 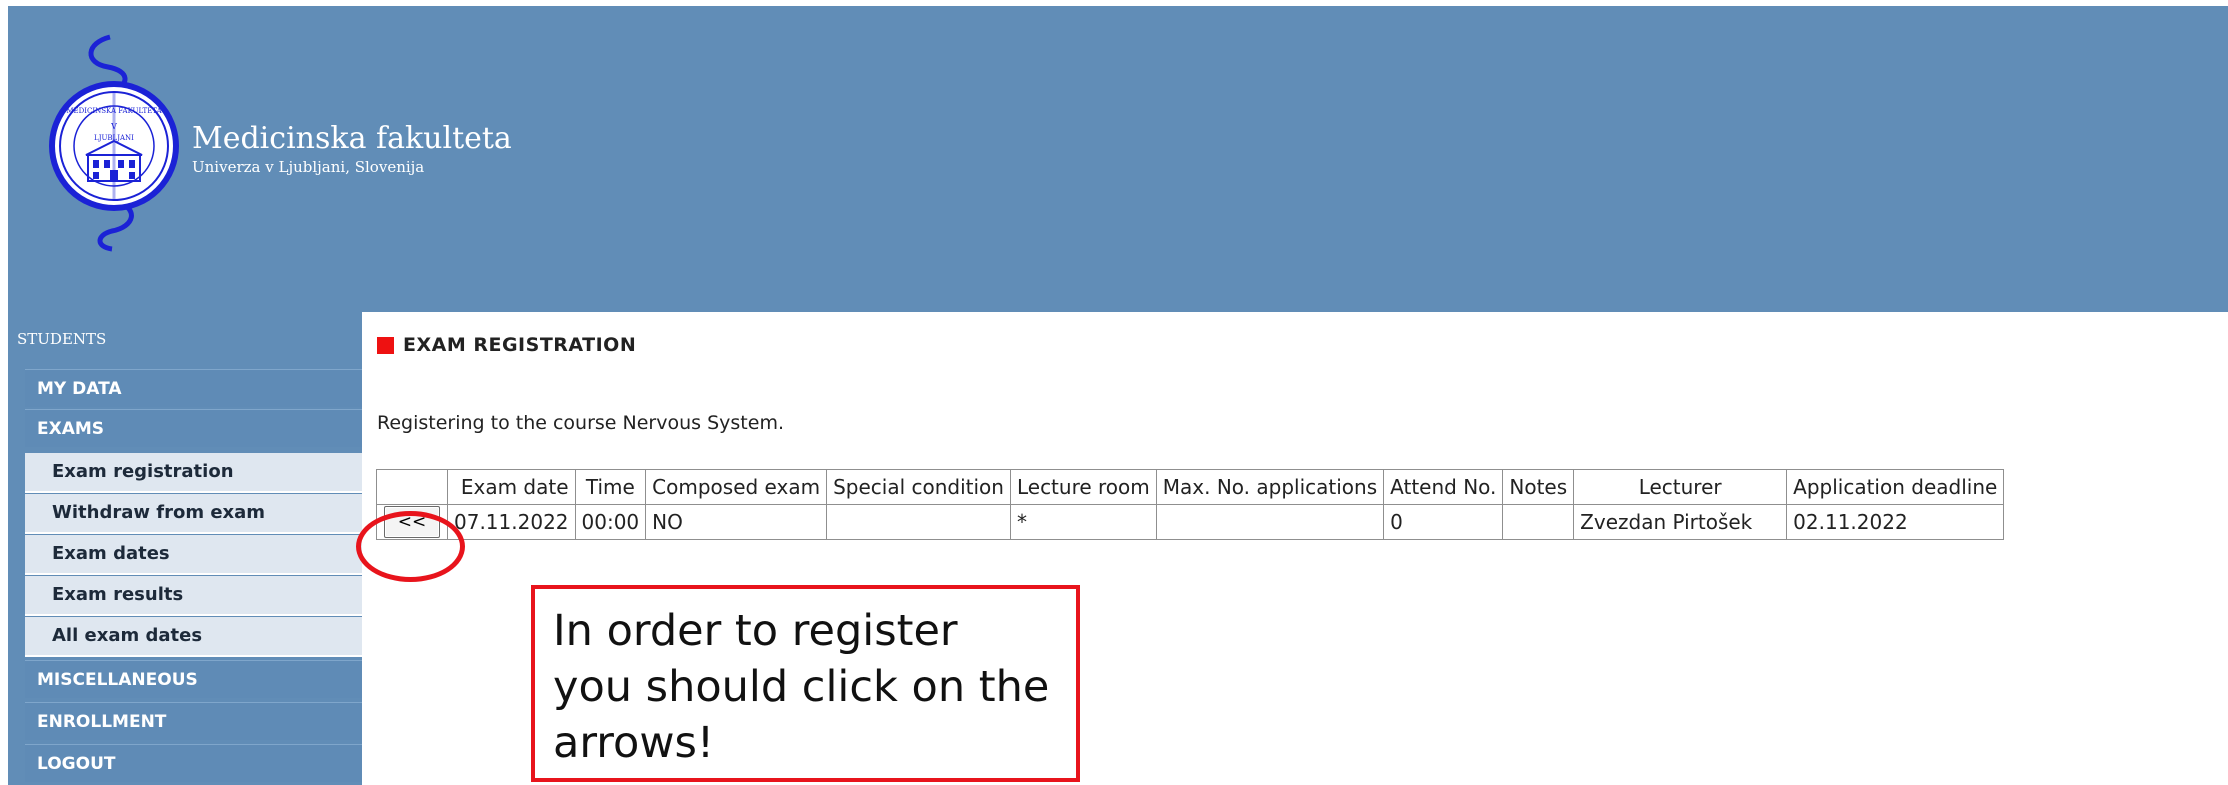 I want to click on university-name: Univerza v Ljubljani, Slovenija, so click(x=308, y=167).